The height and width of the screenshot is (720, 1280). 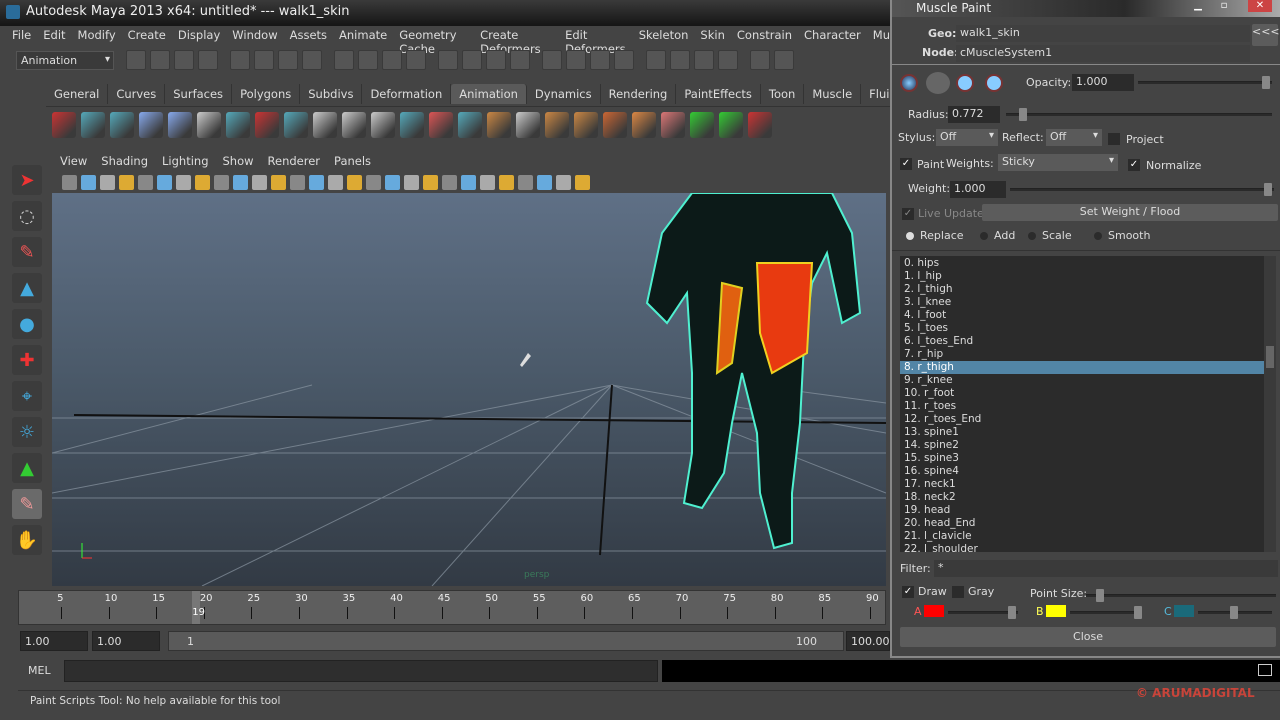 I want to click on shelf-tool-0-icon, so click(x=64, y=124).